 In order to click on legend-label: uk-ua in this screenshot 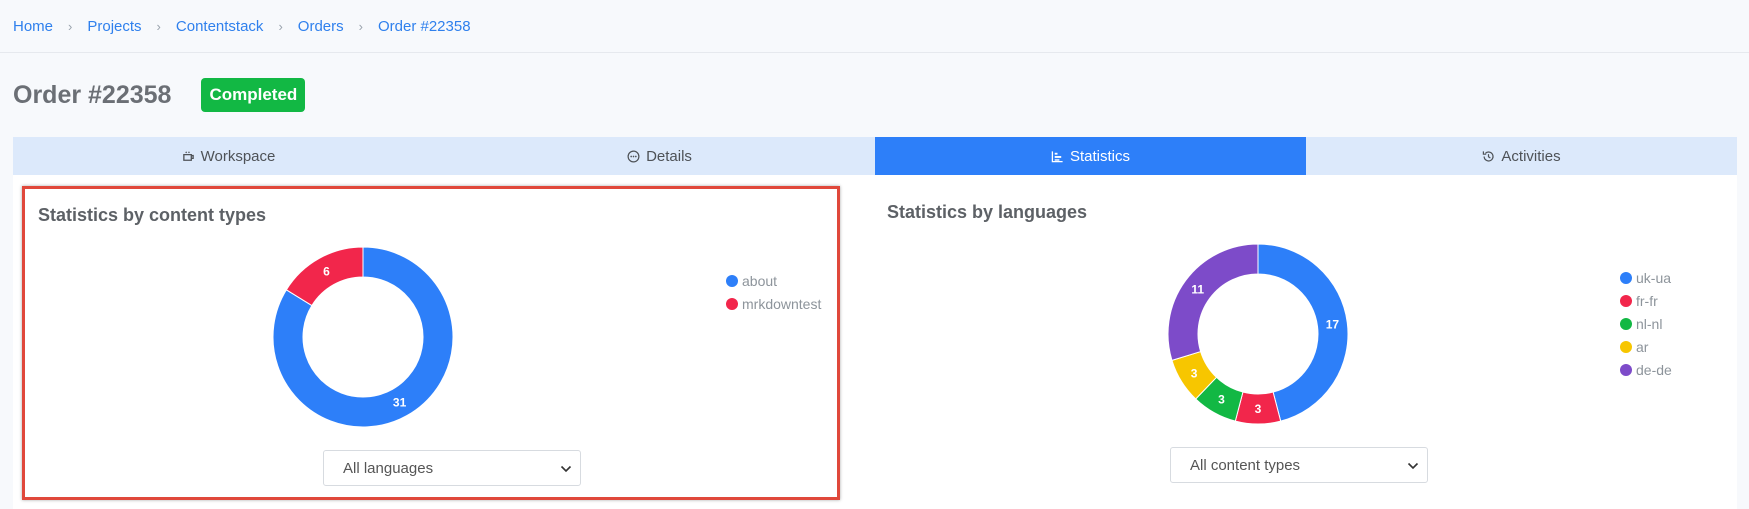, I will do `click(1654, 277)`.